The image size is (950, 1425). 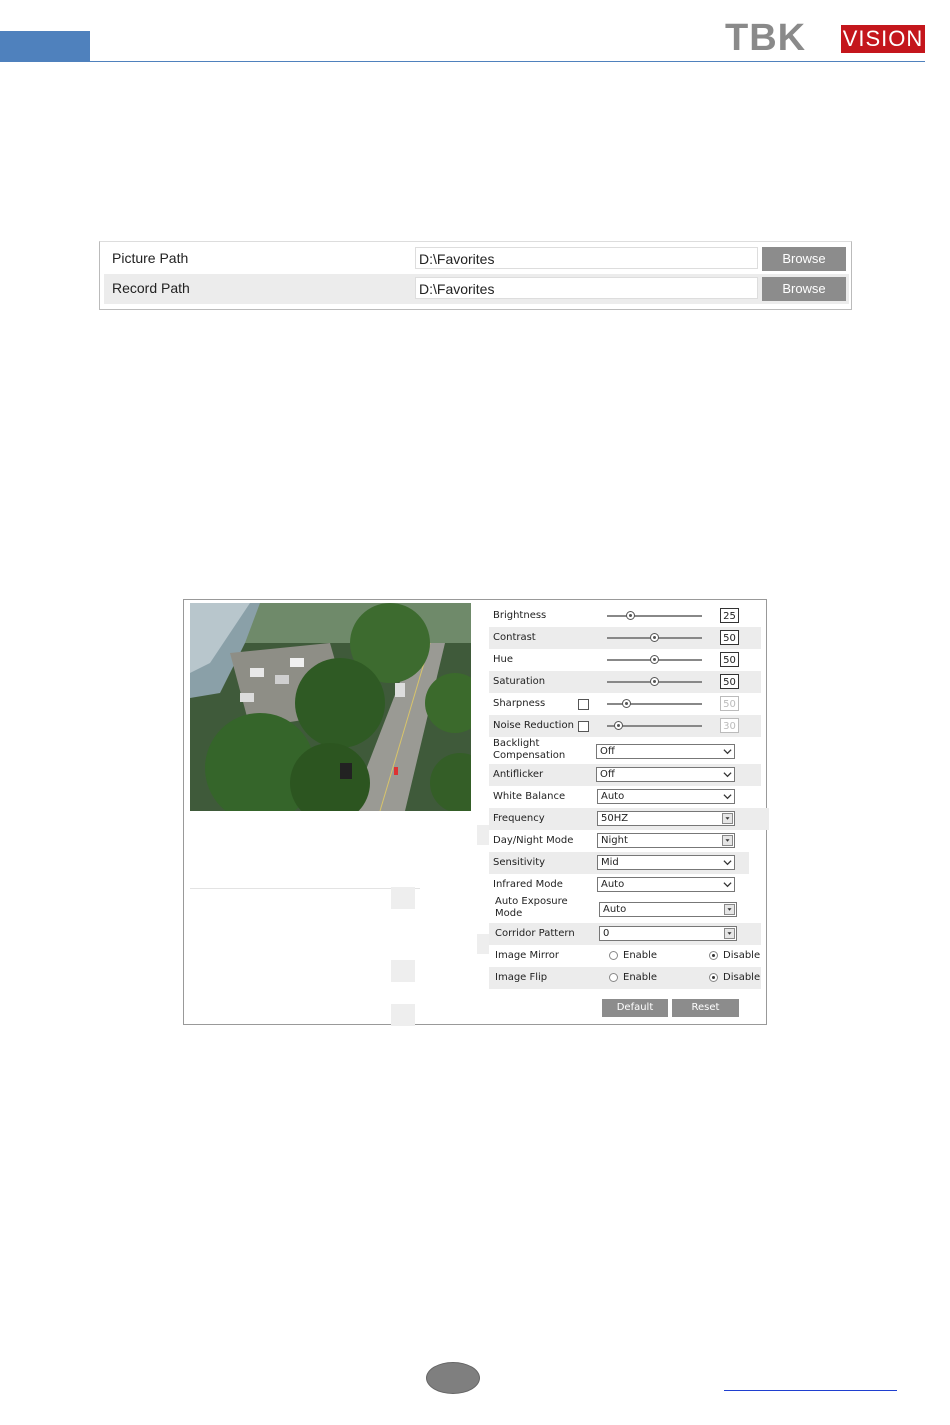 I want to click on backlight-label-line2: Compensation, so click(x=529, y=755).